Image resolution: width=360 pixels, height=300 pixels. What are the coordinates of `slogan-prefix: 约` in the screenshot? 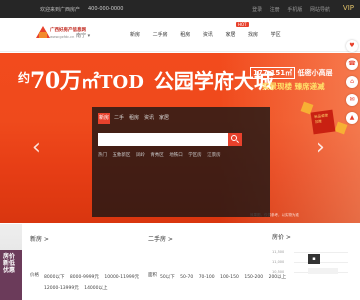 It's located at (24, 78).